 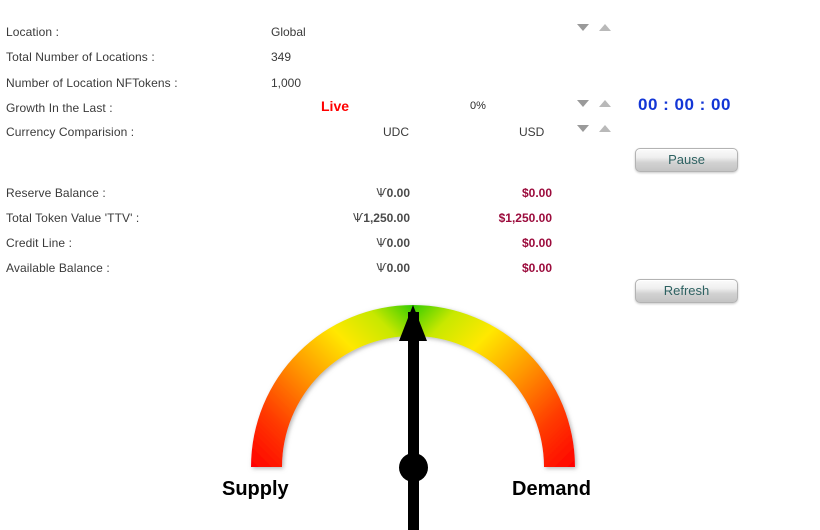 What do you see at coordinates (536, 268) in the screenshot?
I see `available-balance-usd: $0.00` at bounding box center [536, 268].